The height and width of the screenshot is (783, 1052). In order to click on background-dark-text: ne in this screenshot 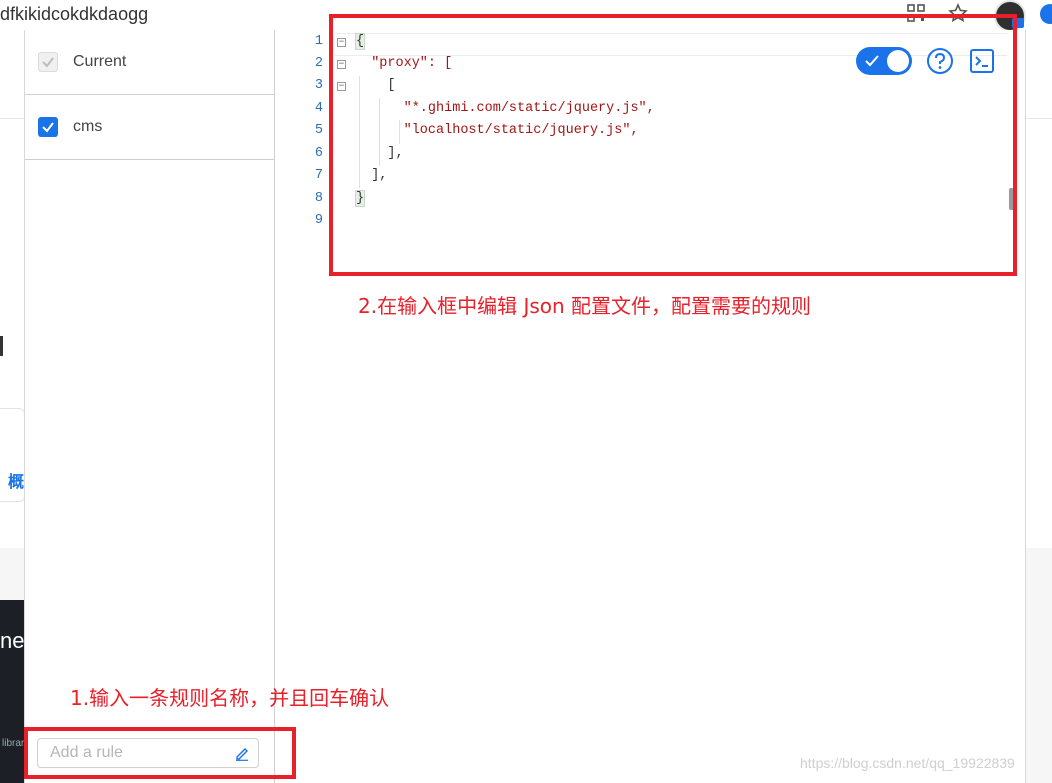, I will do `click(12, 640)`.